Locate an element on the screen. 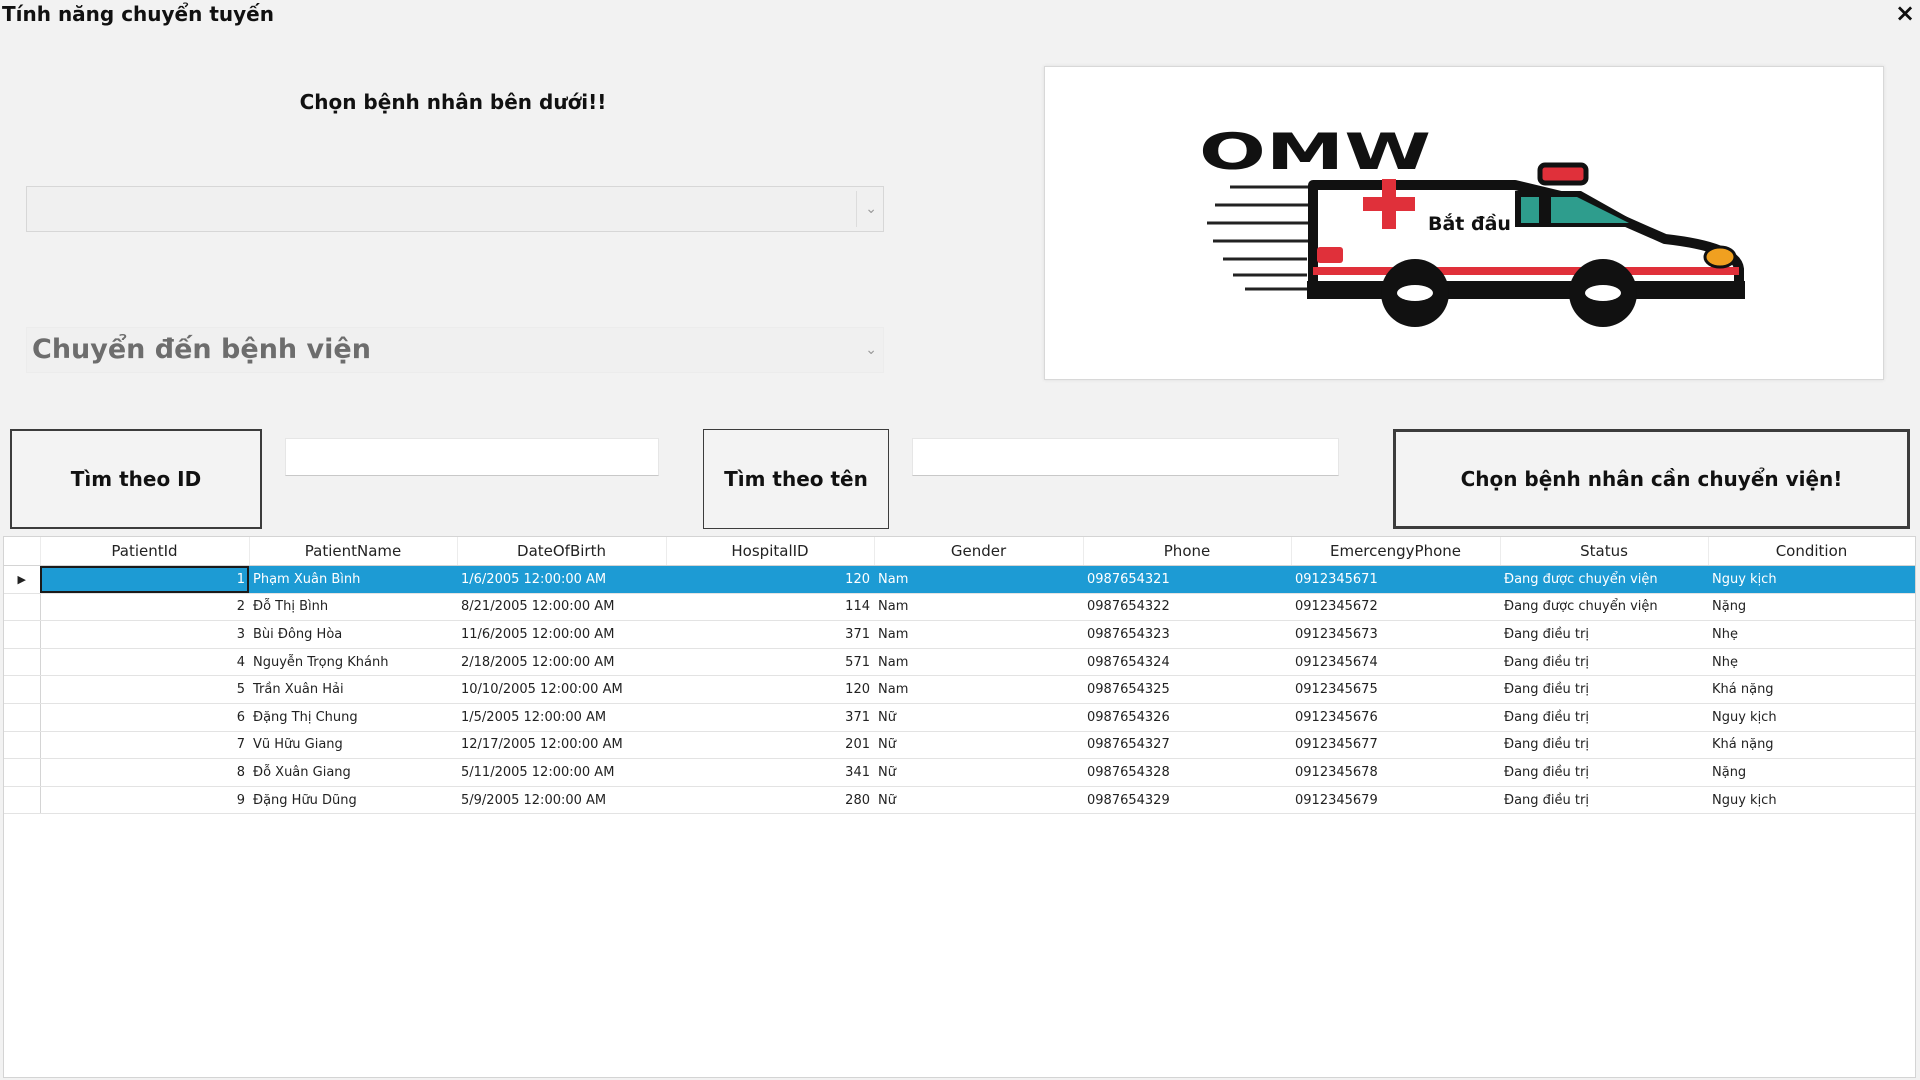 The height and width of the screenshot is (1080, 1920). table-cell: 1 is located at coordinates (144, 579).